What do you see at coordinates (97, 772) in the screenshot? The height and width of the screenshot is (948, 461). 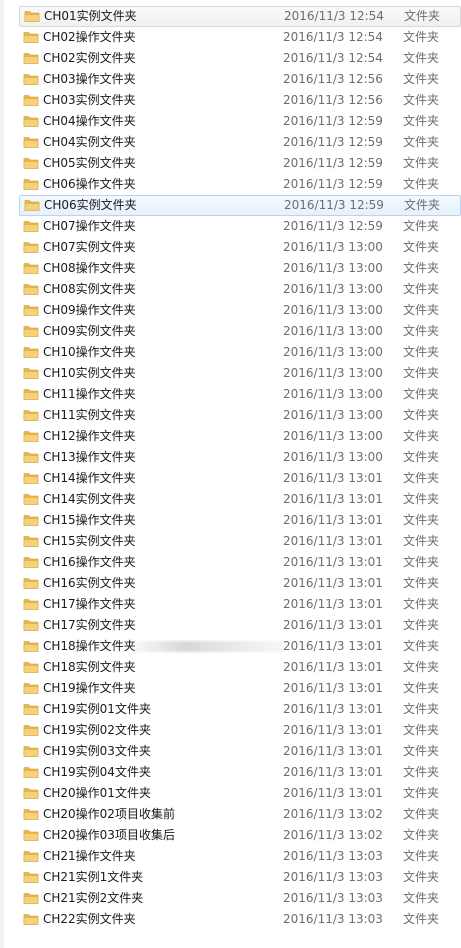 I see `folder-name: CH19实例04文件夹` at bounding box center [97, 772].